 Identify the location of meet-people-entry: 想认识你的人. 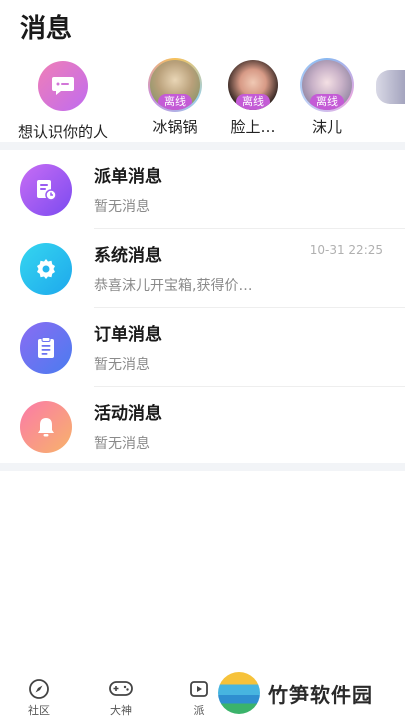
(63, 100).